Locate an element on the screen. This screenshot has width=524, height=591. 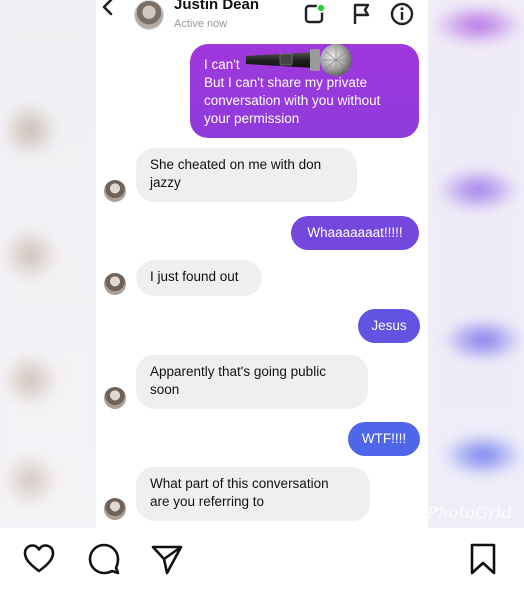
message-bubble-incoming: I just found out is located at coordinates (199, 278).